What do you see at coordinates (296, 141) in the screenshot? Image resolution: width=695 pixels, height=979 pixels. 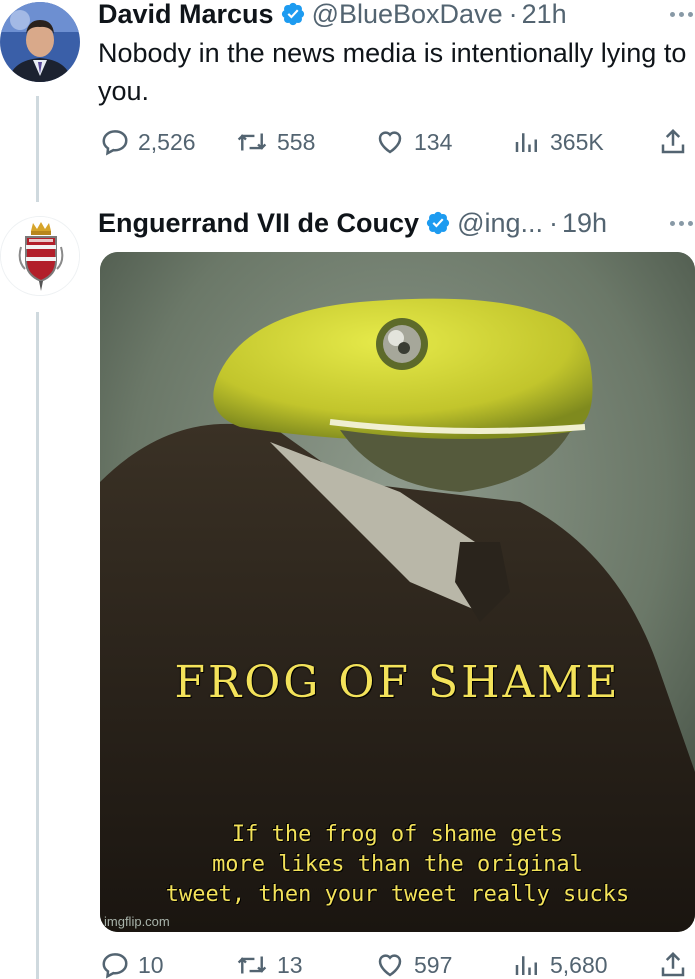 I see `repost-count: 558` at bounding box center [296, 141].